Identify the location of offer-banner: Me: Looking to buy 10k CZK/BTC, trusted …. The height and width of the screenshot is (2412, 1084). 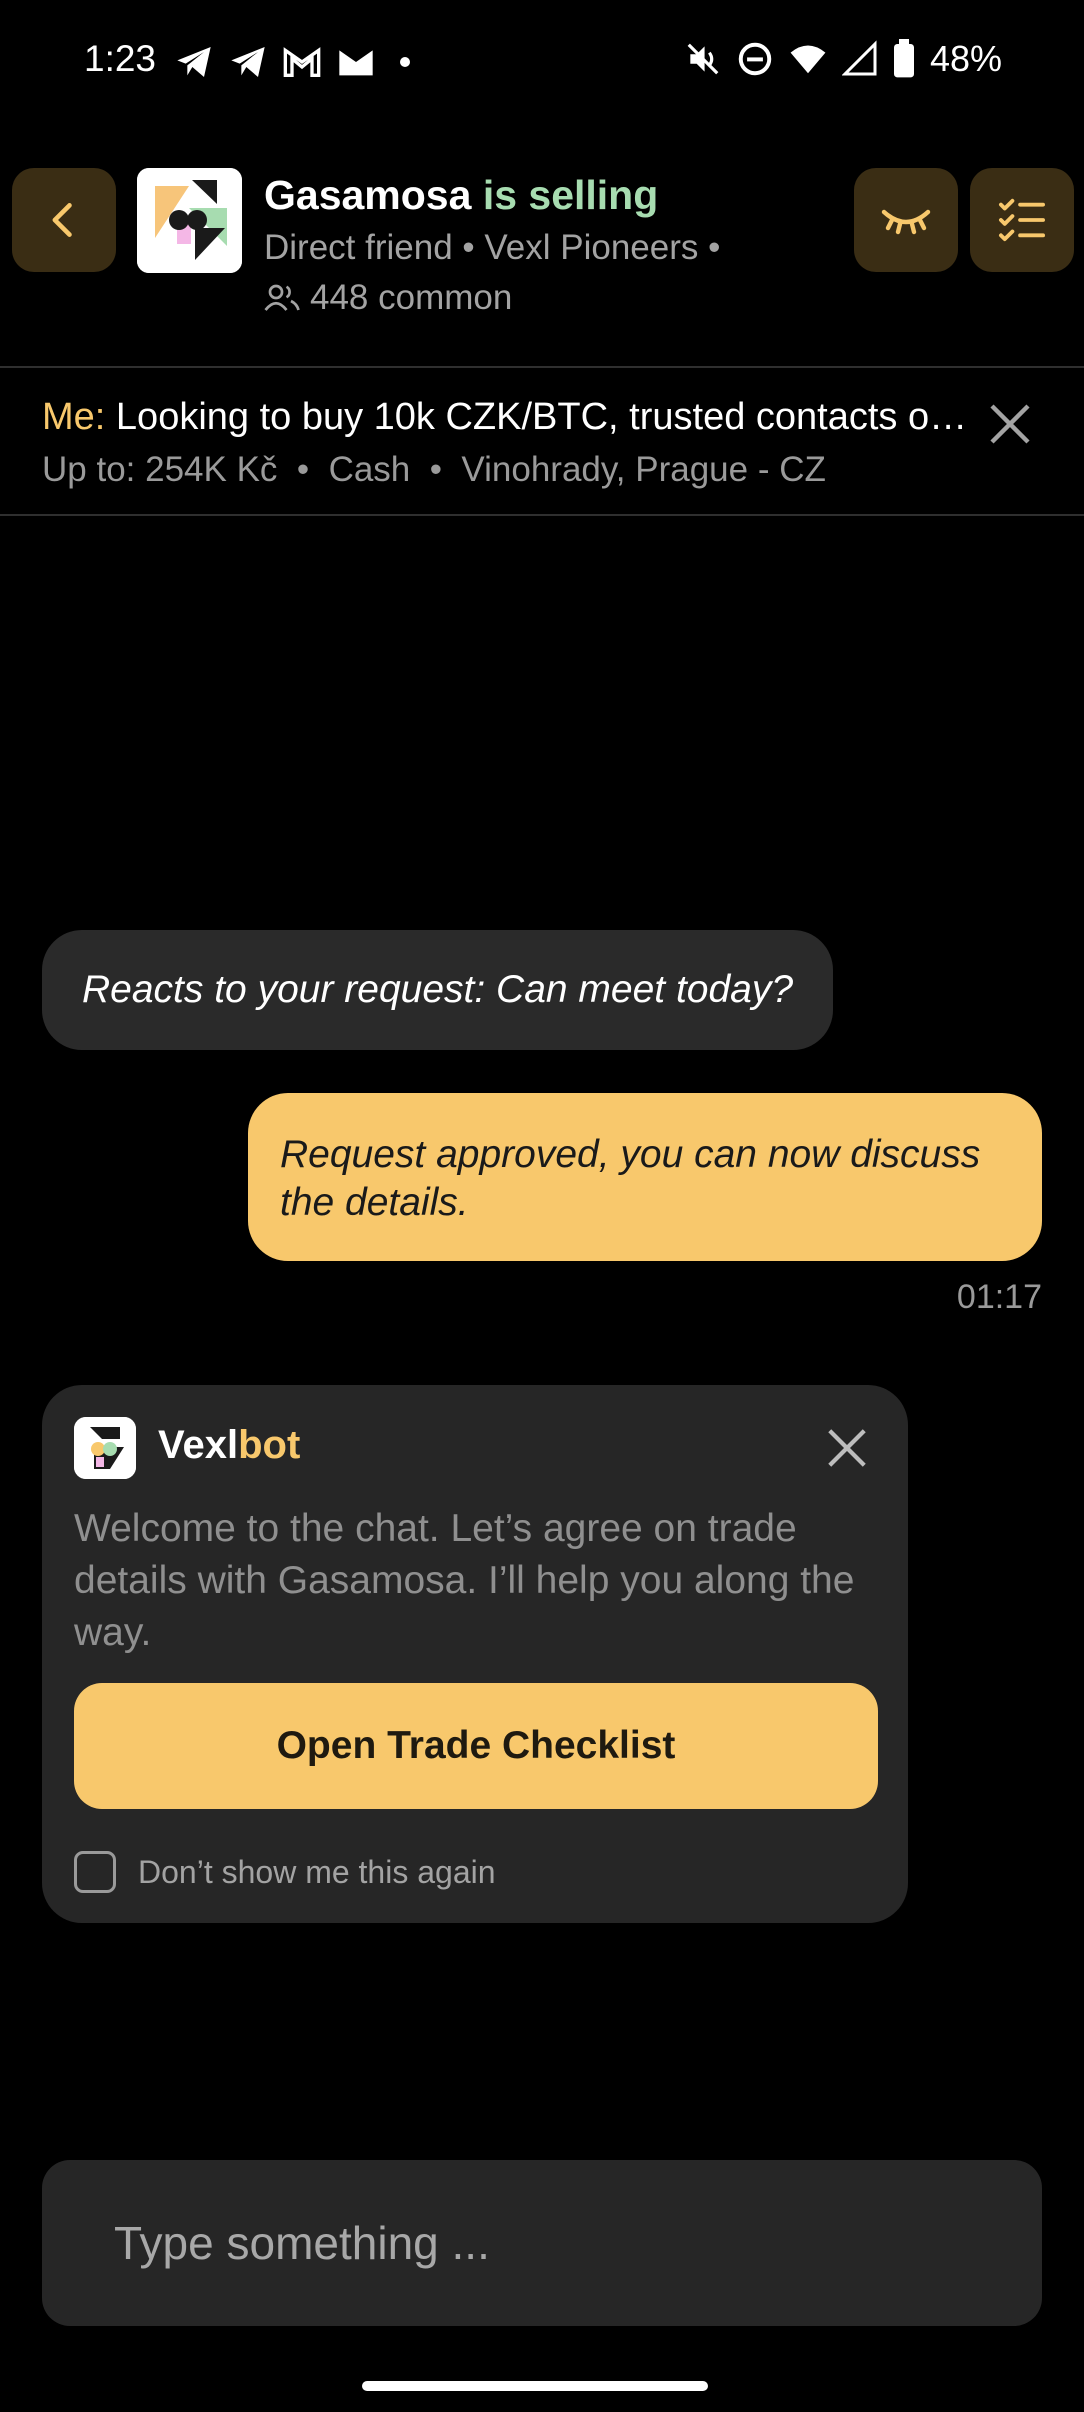
(542, 442).